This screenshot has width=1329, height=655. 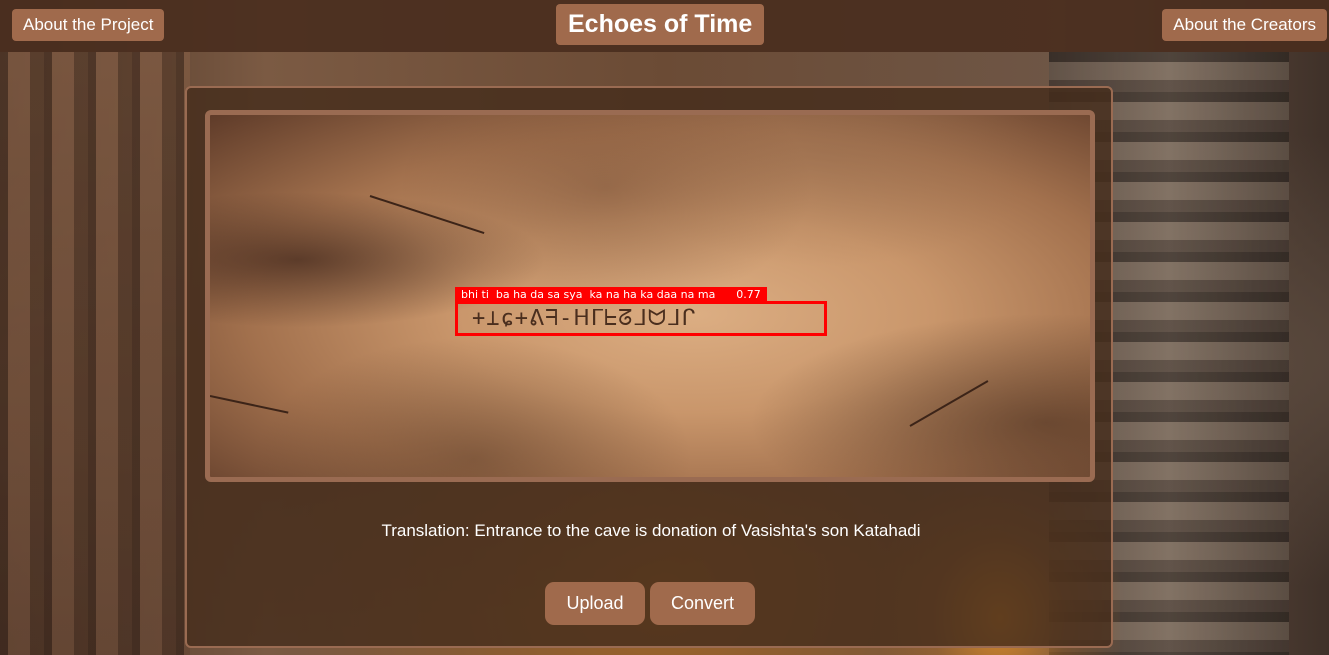 What do you see at coordinates (584, 318) in the screenshot?
I see `brahmi-script-text: +⊥ɕ+ᕕᖷ-ᕼᒥᖶᘔᒧᗢᒧᒋ` at bounding box center [584, 318].